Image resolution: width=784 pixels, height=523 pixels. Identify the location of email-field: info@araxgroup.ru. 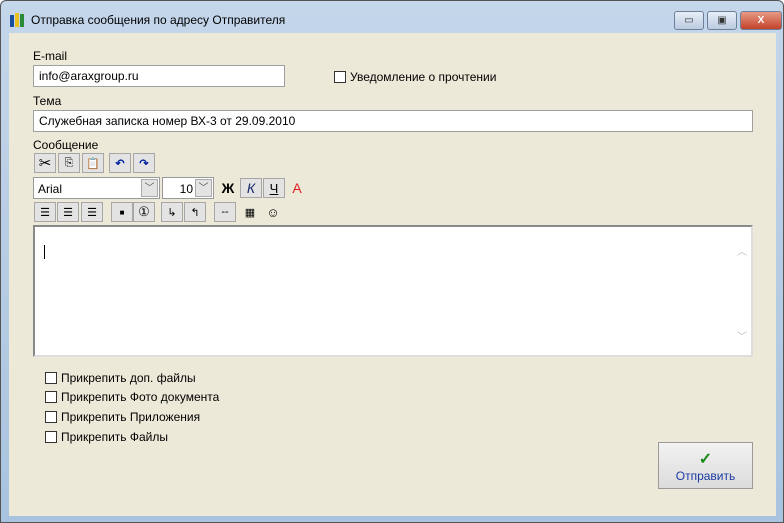
(159, 76).